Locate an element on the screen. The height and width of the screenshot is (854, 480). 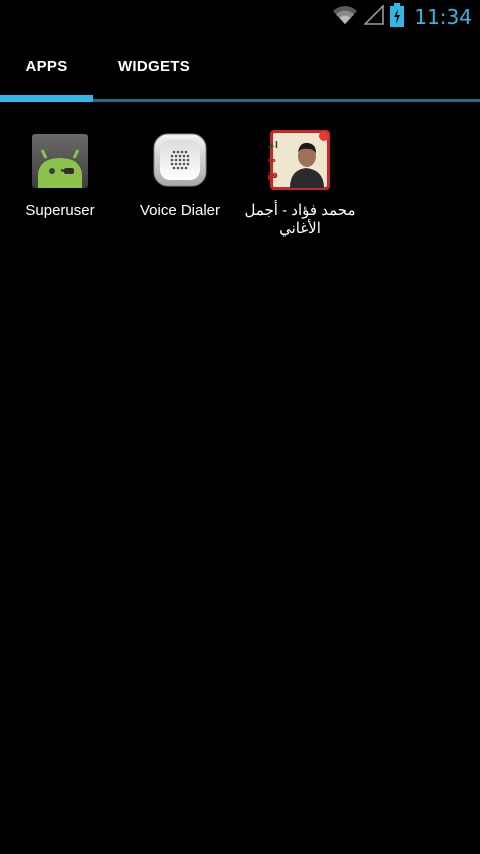
app-label: محمد فؤاد - أجمل الأغاني is located at coordinates (300, 219).